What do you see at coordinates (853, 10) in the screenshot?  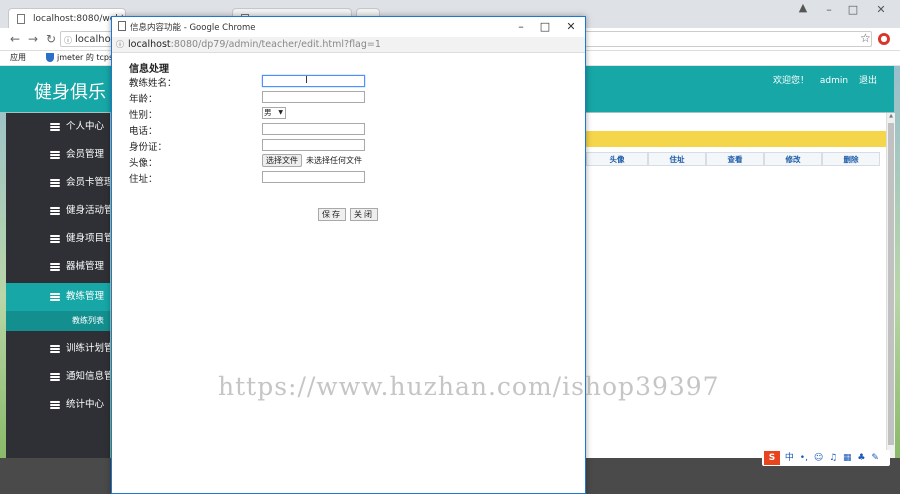 I see `maximize-button: □` at bounding box center [853, 10].